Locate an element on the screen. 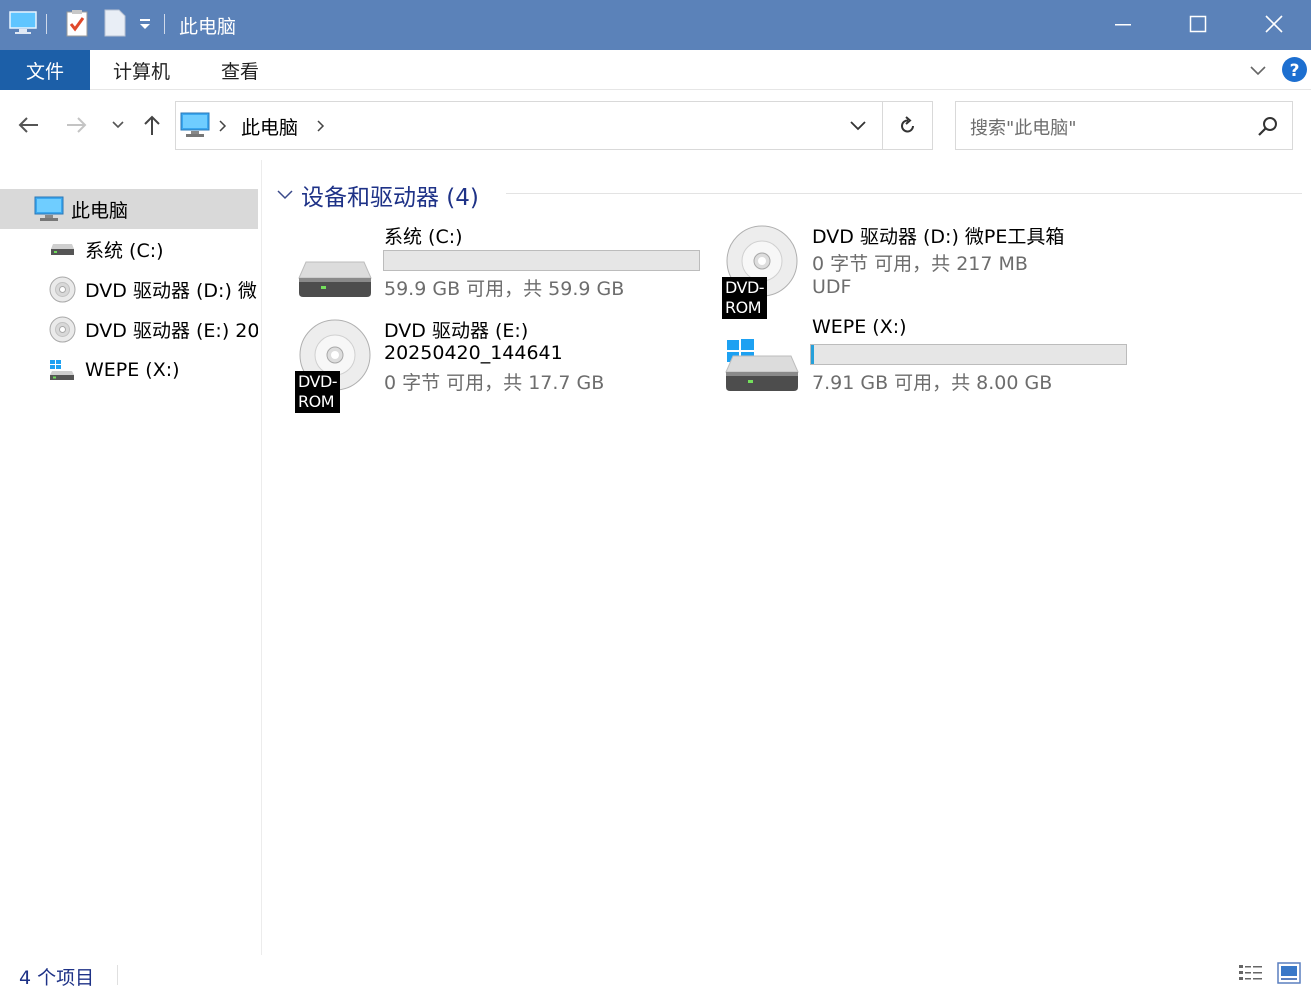 The width and height of the screenshot is (1311, 994). back-button is located at coordinates (28, 125).